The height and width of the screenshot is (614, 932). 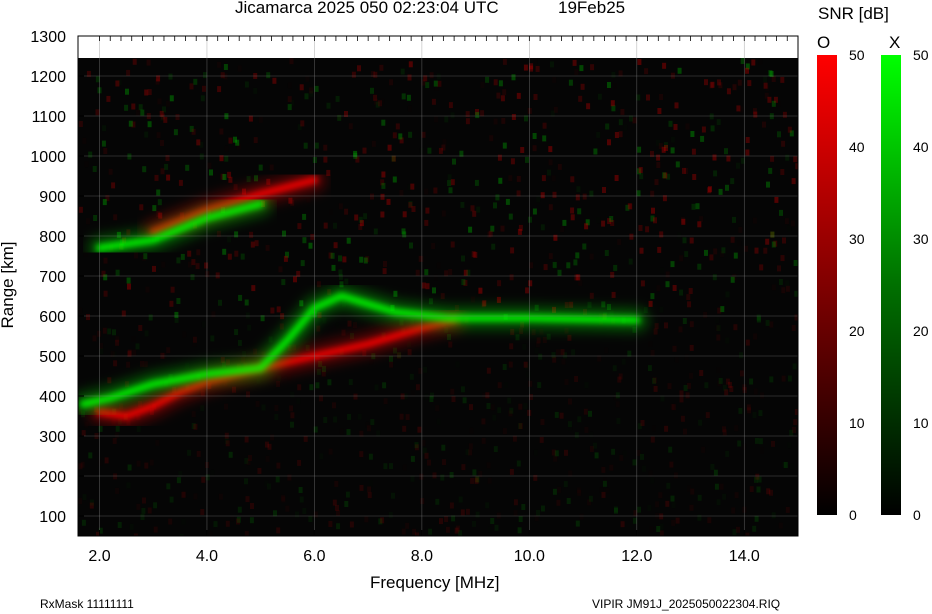 What do you see at coordinates (857, 55) in the screenshot?
I see `colorbar-o-tick-label: 50` at bounding box center [857, 55].